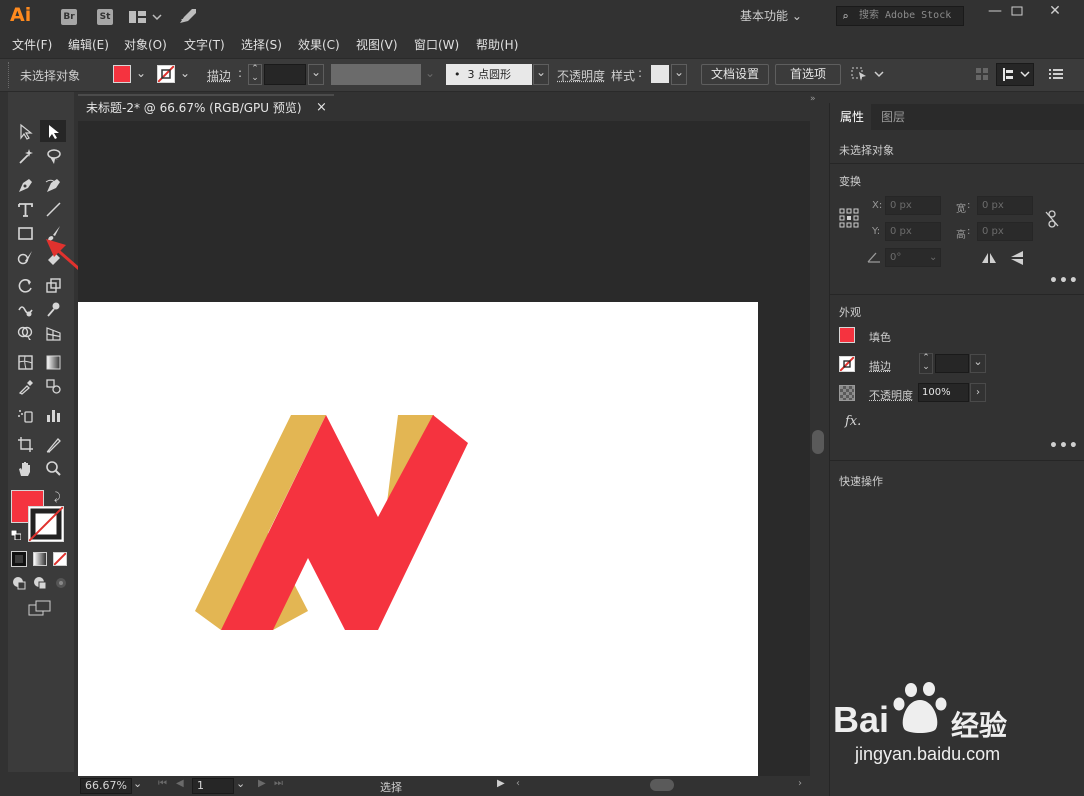 Image resolution: width=1084 pixels, height=796 pixels. What do you see at coordinates (53, 185) in the screenshot?
I see `curvature-tool-icon` at bounding box center [53, 185].